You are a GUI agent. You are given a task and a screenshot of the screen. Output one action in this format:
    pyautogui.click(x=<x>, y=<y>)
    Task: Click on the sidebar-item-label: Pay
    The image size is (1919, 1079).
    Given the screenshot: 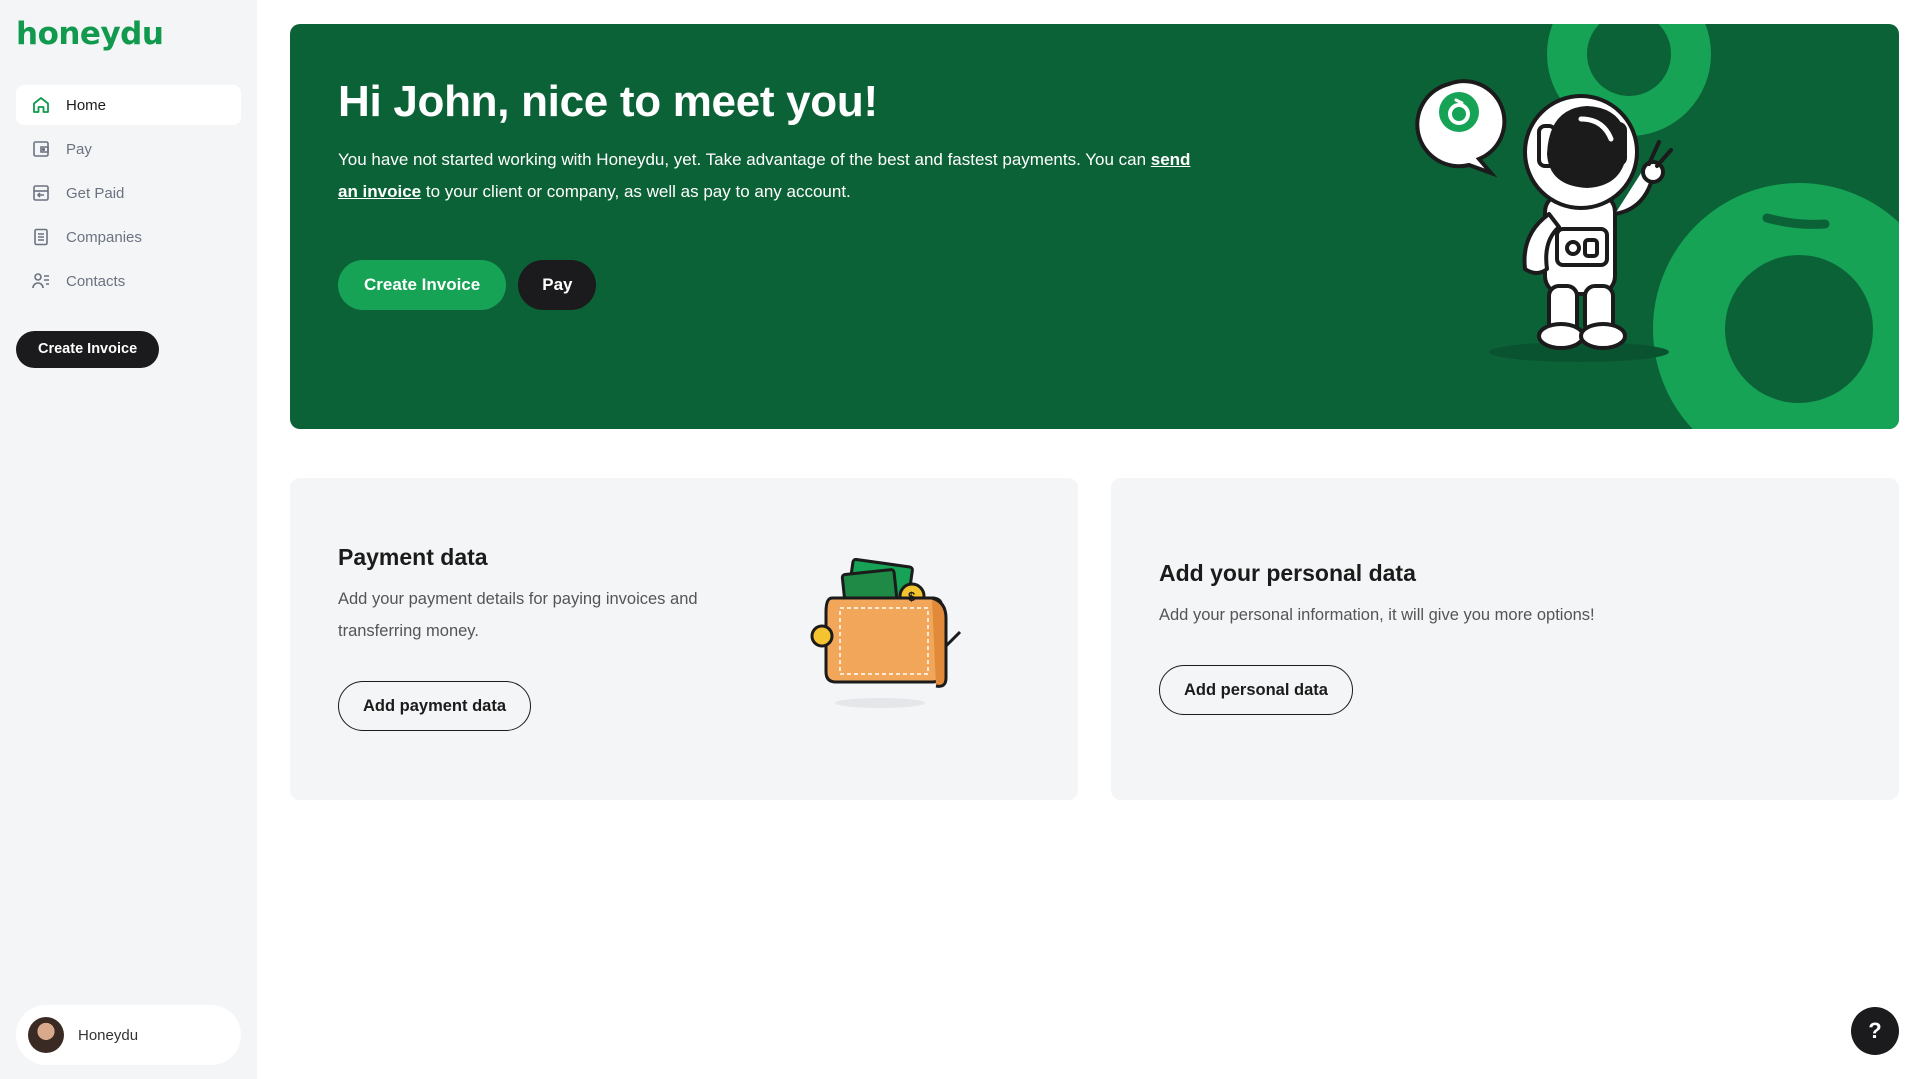 What is the action you would take?
    pyautogui.click(x=79, y=149)
    